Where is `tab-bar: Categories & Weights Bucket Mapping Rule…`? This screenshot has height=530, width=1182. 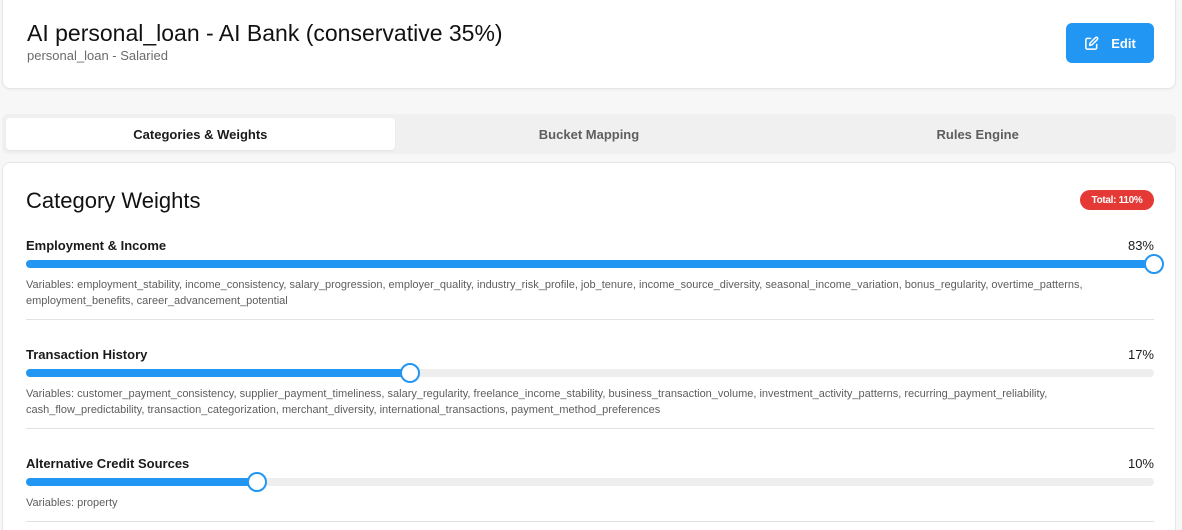
tab-bar: Categories & Weights Bucket Mapping Rule… is located at coordinates (589, 134).